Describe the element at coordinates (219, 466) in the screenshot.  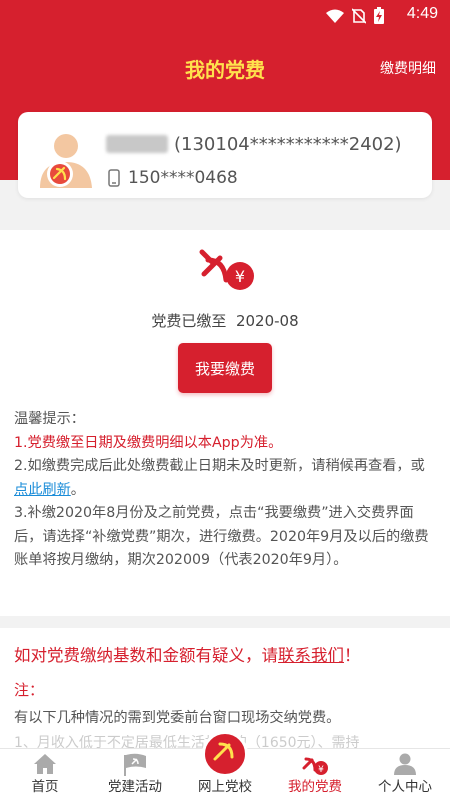
I see `tip-item-2-text: 2.如缴费完成后此处缴费截止日期未及时更新，请稍候再查看，或` at that location.